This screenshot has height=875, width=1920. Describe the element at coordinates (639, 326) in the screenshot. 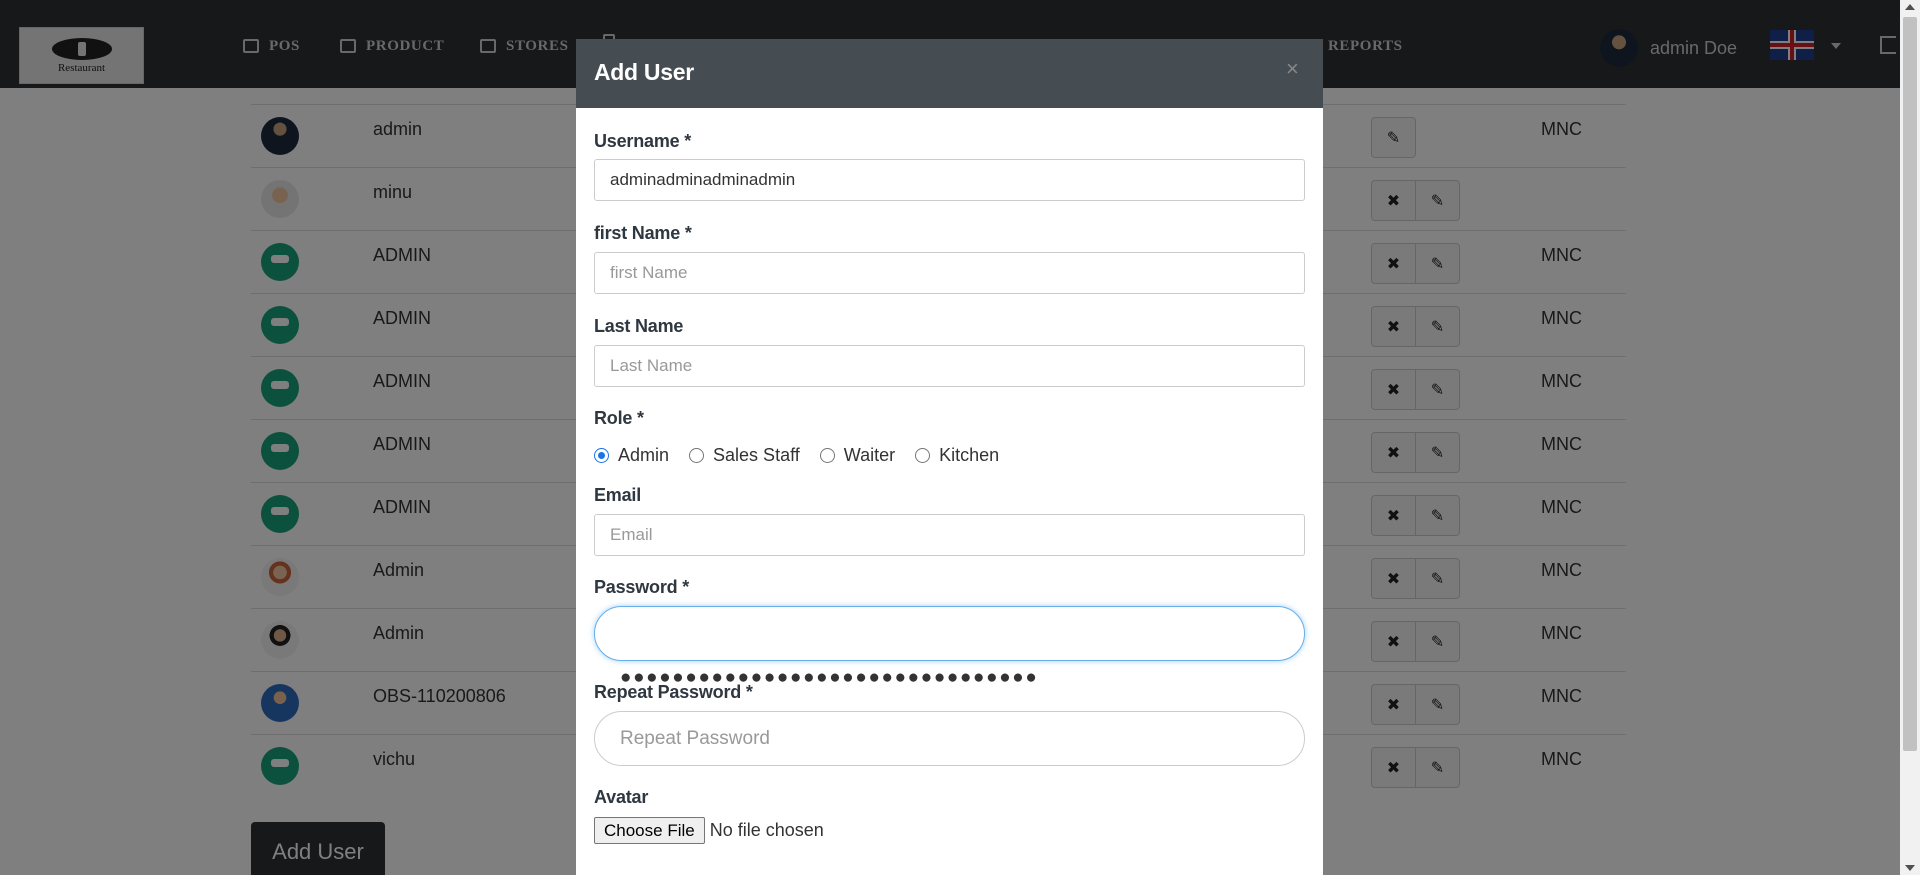

I see `last-name-label: Last Name` at that location.